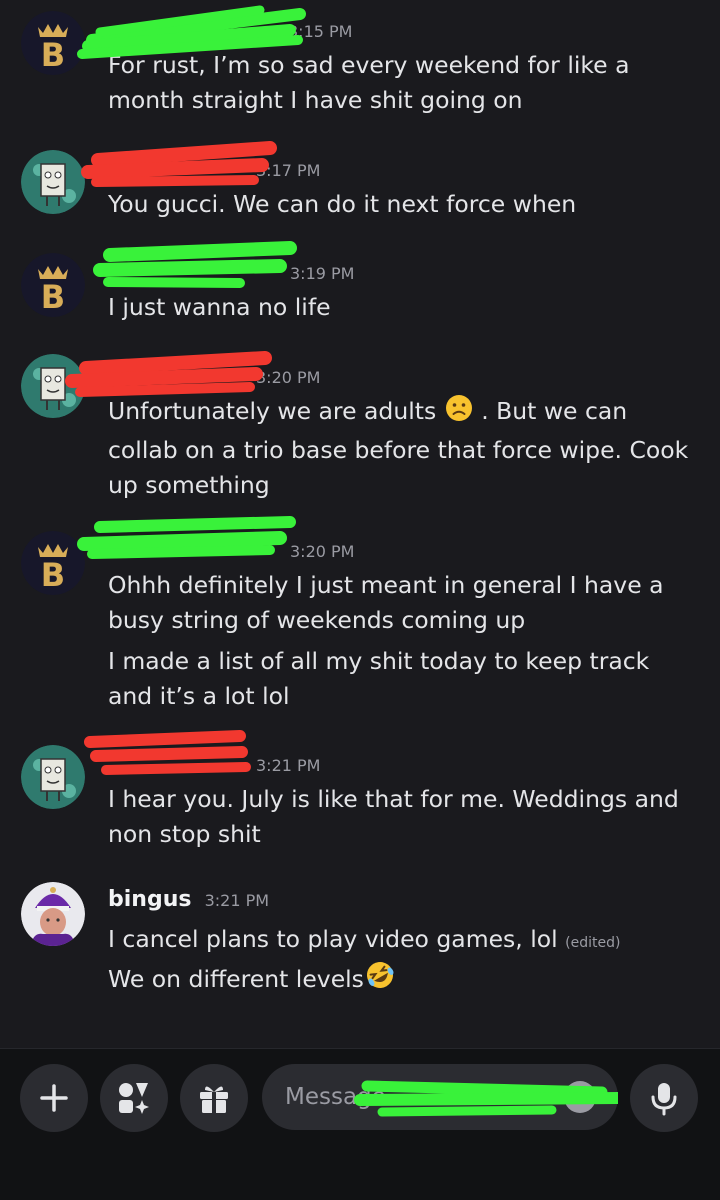 The width and height of the screenshot is (720, 1200). Describe the element at coordinates (380, 980) in the screenshot. I see `rolling-on-floor-laughing-emoji` at that location.